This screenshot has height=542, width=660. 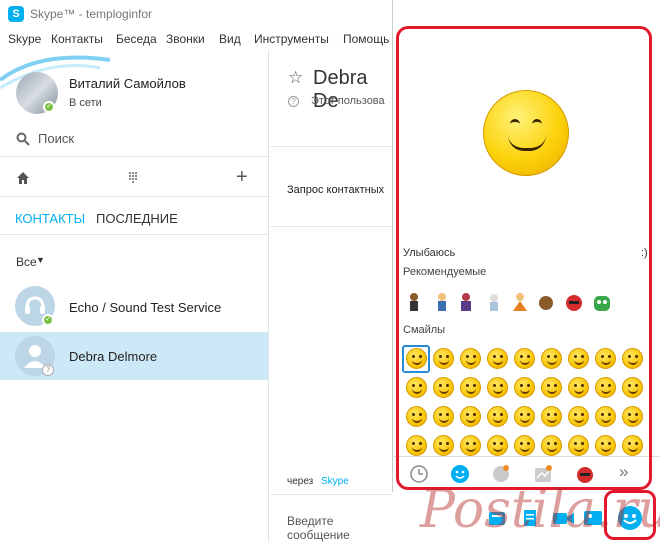 I want to click on dialpad-icon, so click(x=133, y=178).